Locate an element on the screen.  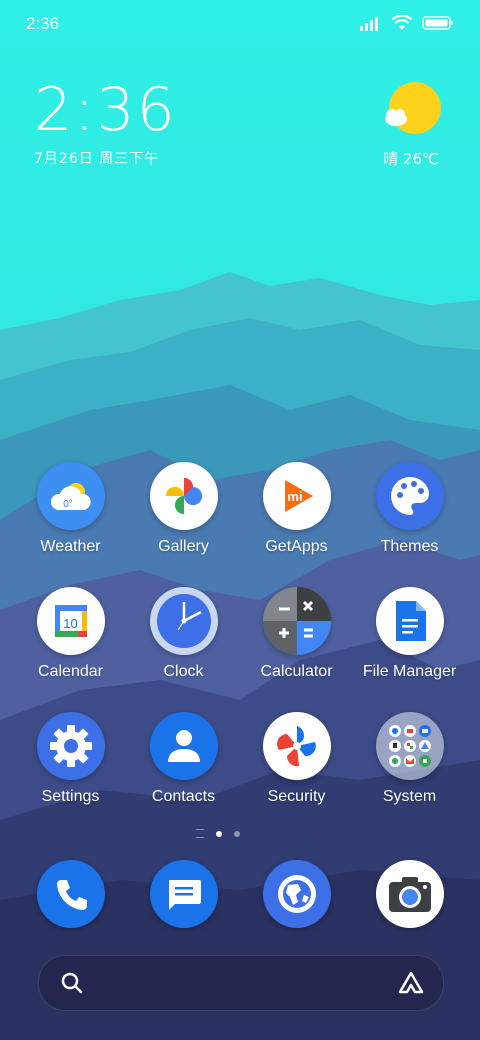
app-system-folder: System is located at coordinates (409, 759).